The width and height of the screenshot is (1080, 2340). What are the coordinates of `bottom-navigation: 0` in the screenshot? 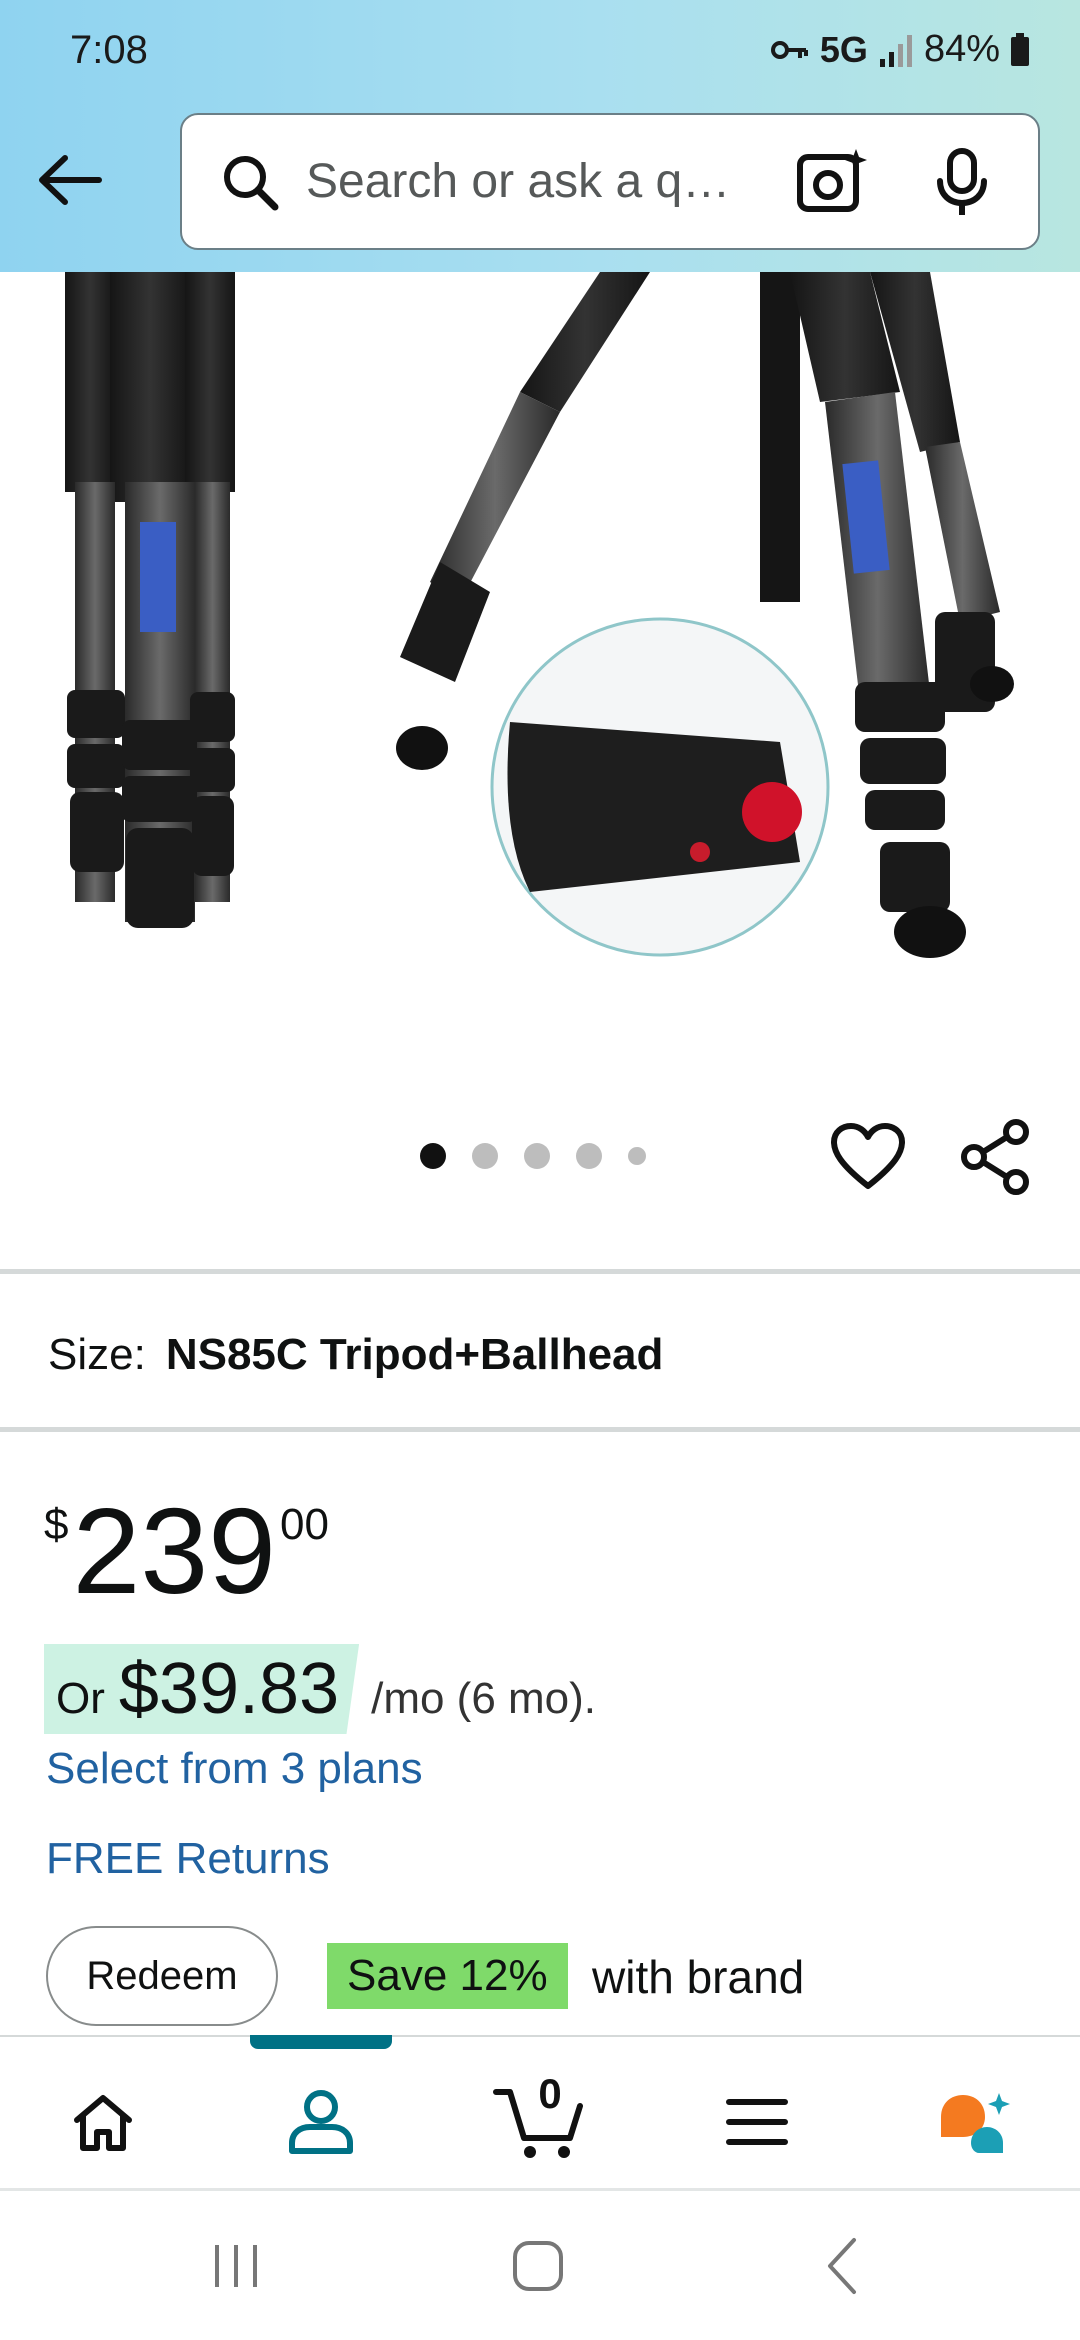 It's located at (540, 2112).